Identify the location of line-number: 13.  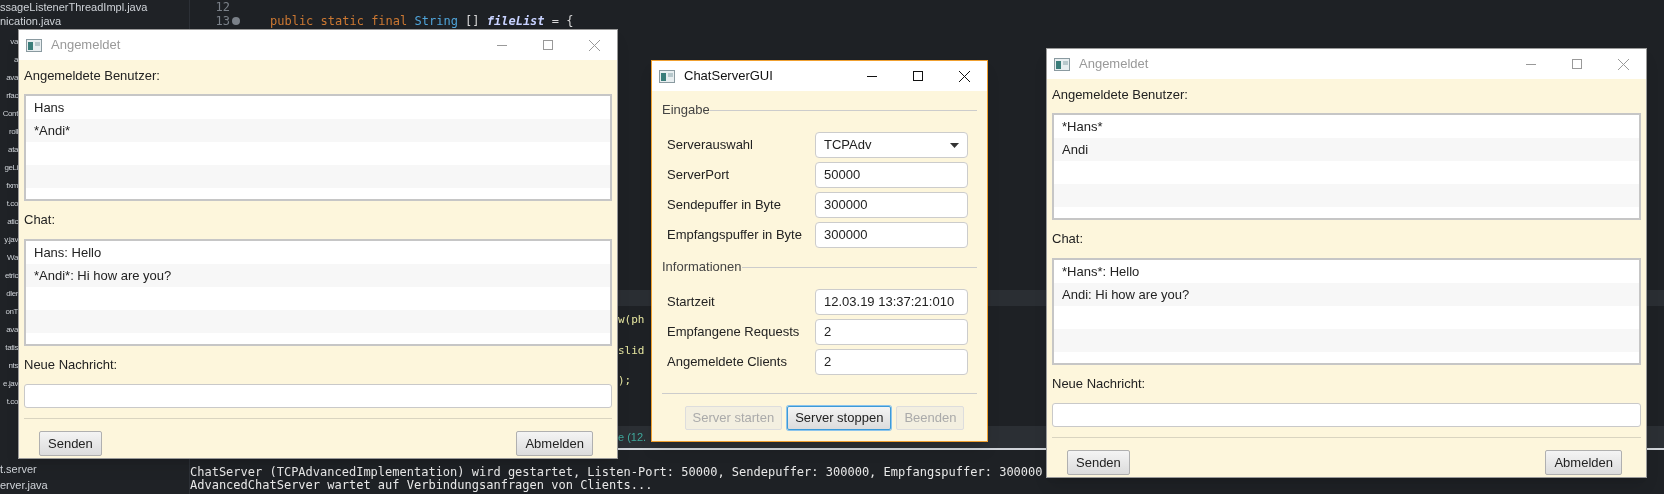
(222, 21).